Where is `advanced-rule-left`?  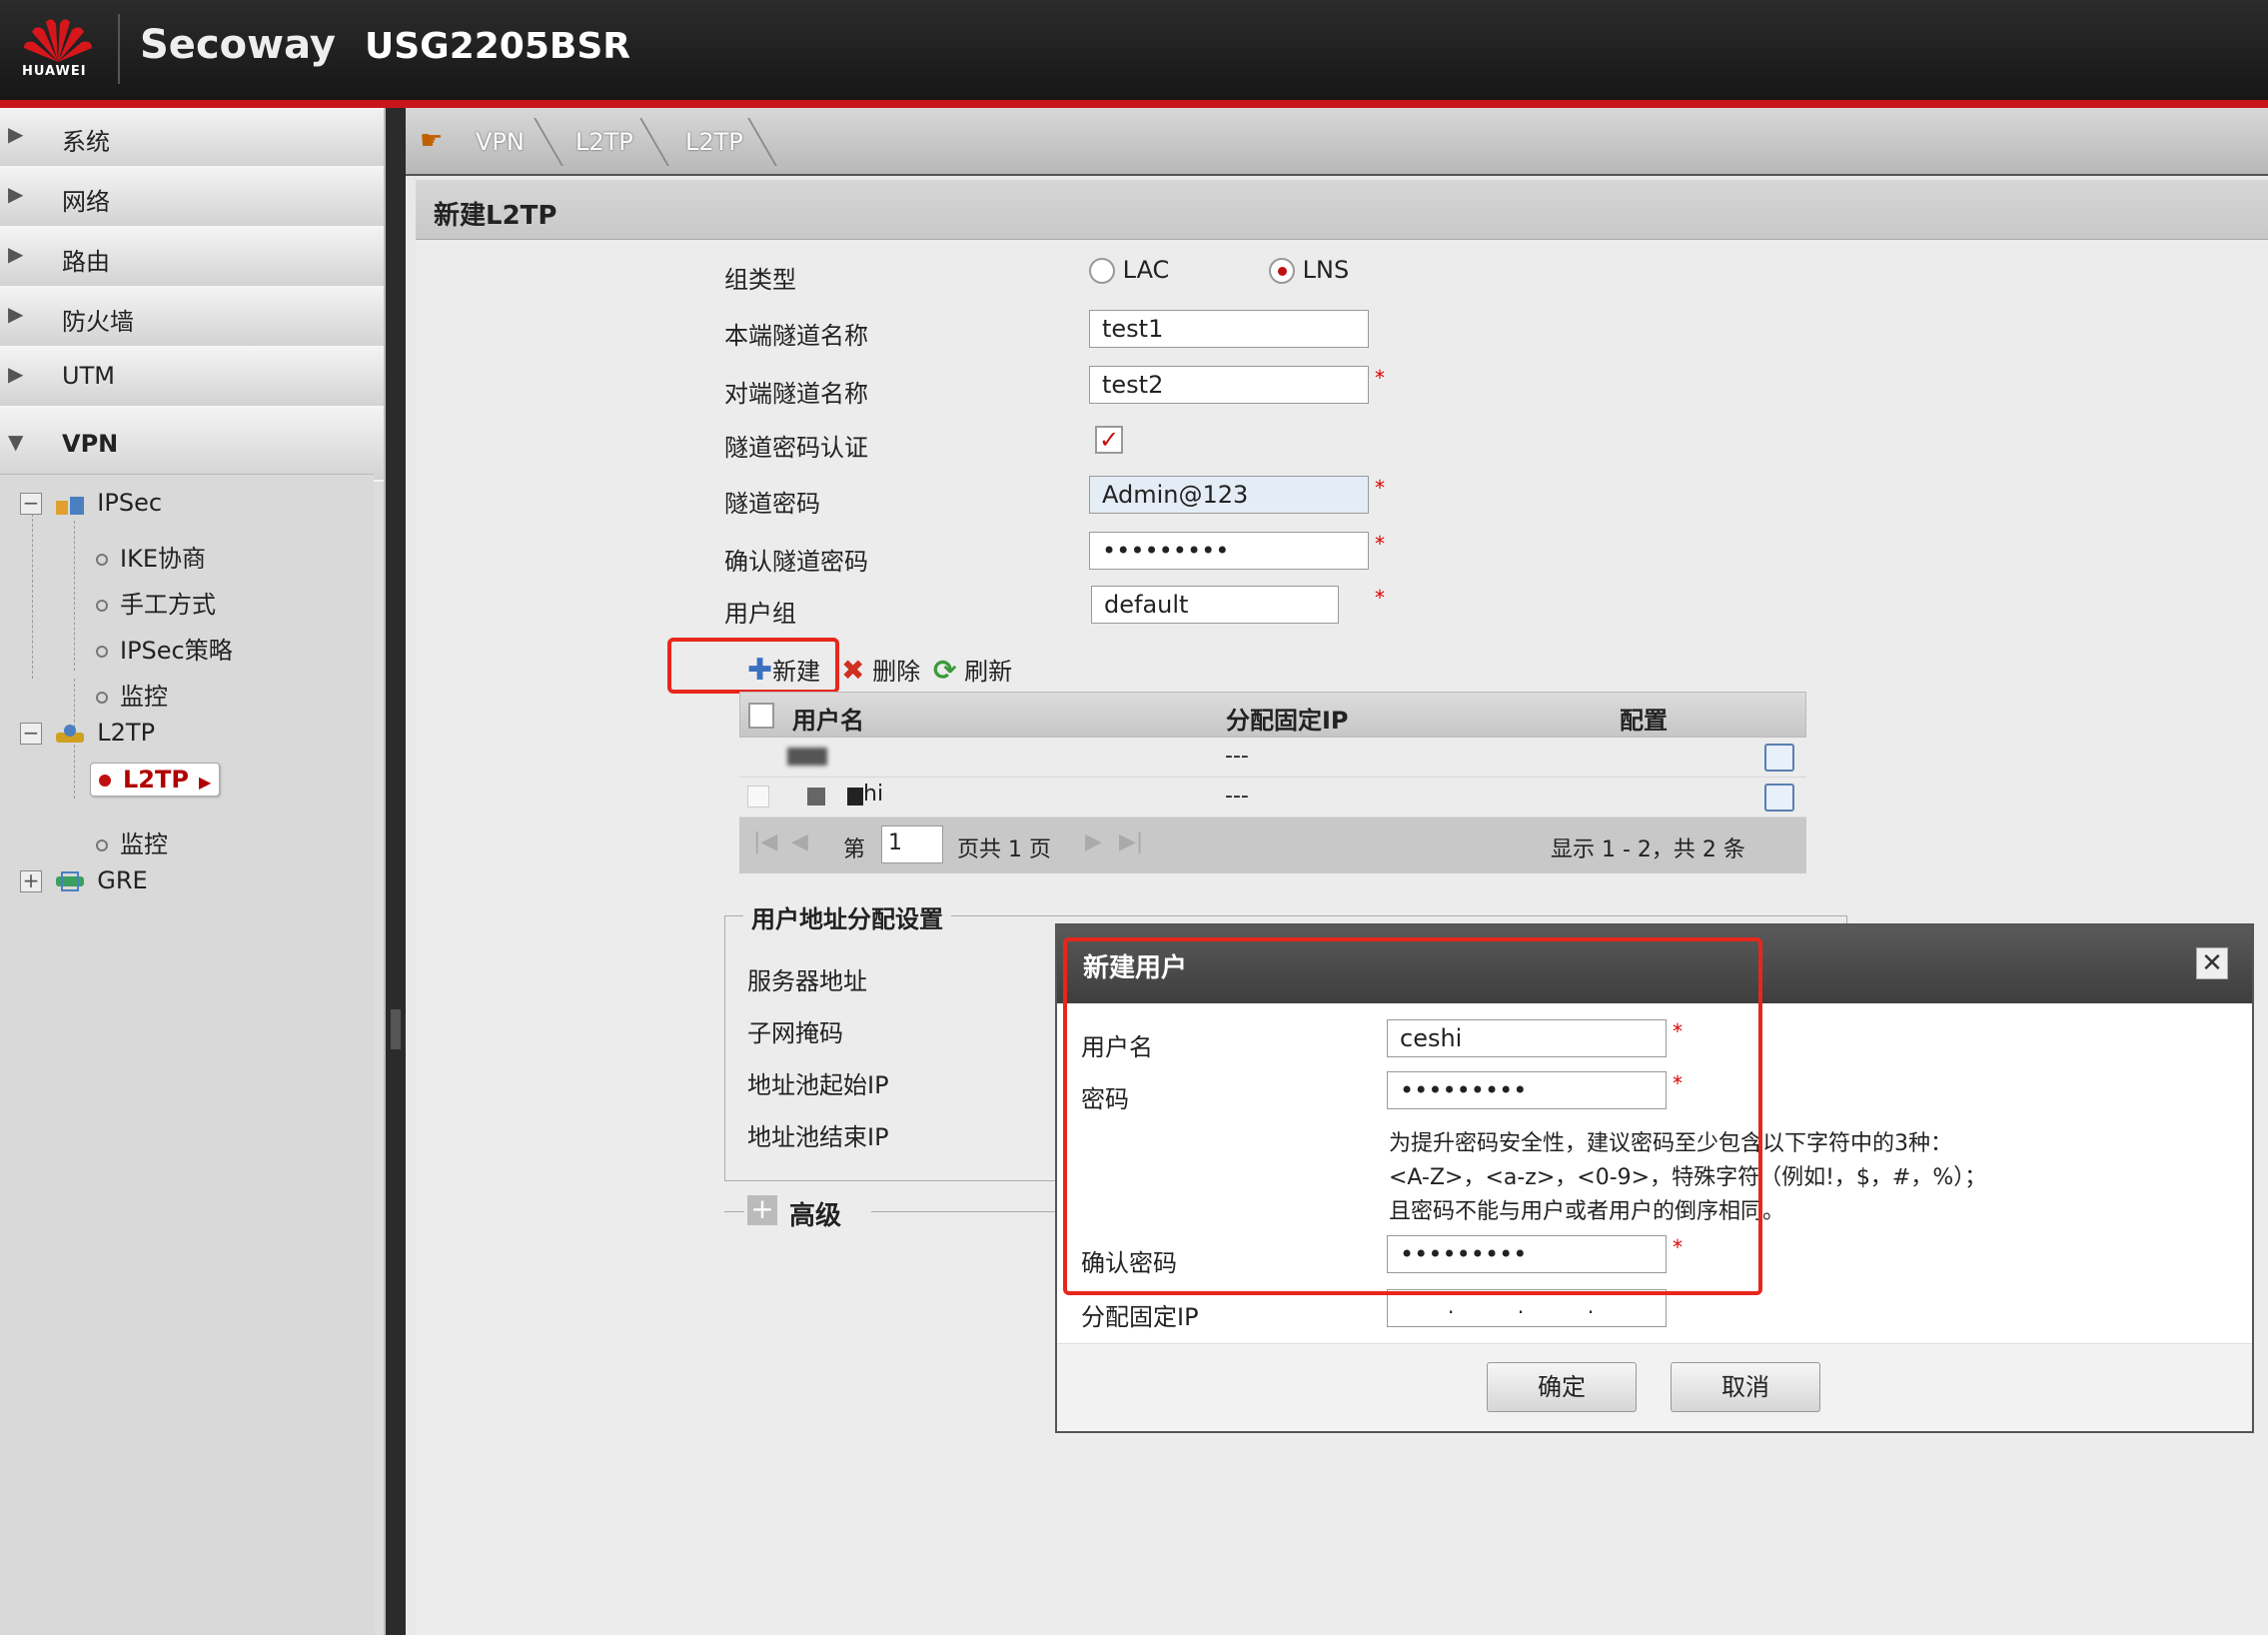
advanced-rule-left is located at coordinates (734, 1211).